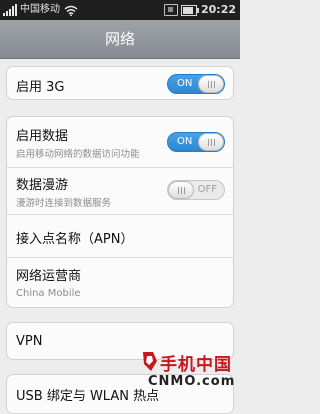 This screenshot has width=320, height=414. I want to click on status-bar: 中国移动 20:22, so click(120, 10).